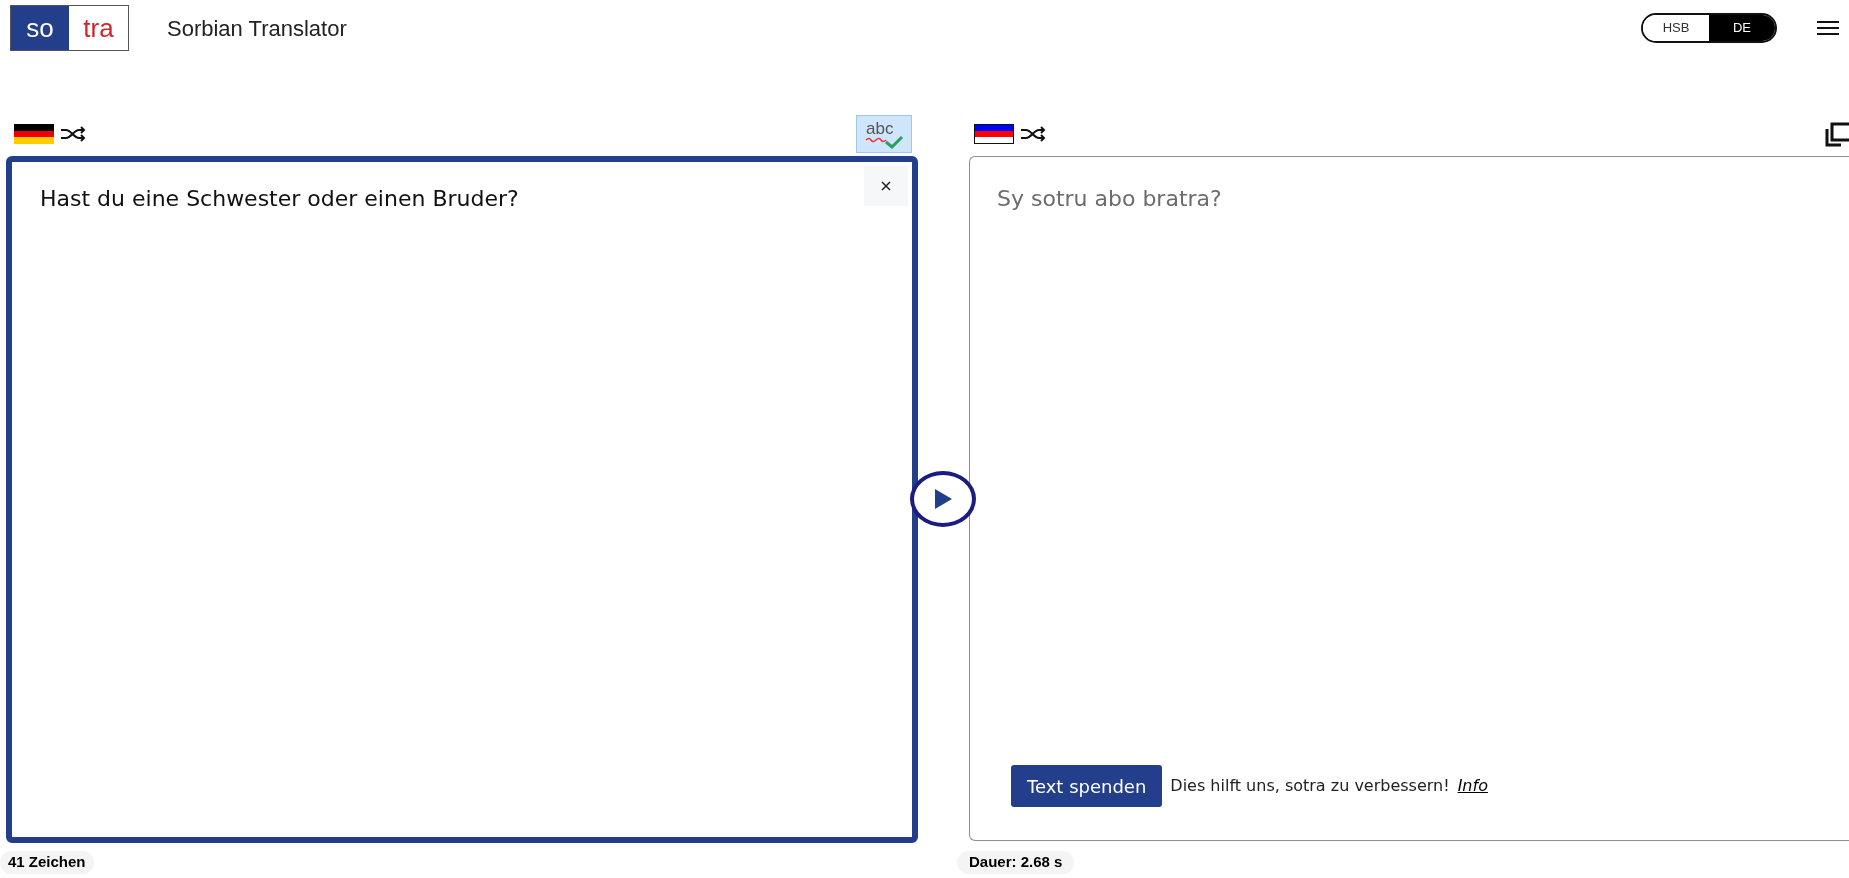 Image resolution: width=1849 pixels, height=878 pixels. I want to click on logo-text: so, so click(40, 28).